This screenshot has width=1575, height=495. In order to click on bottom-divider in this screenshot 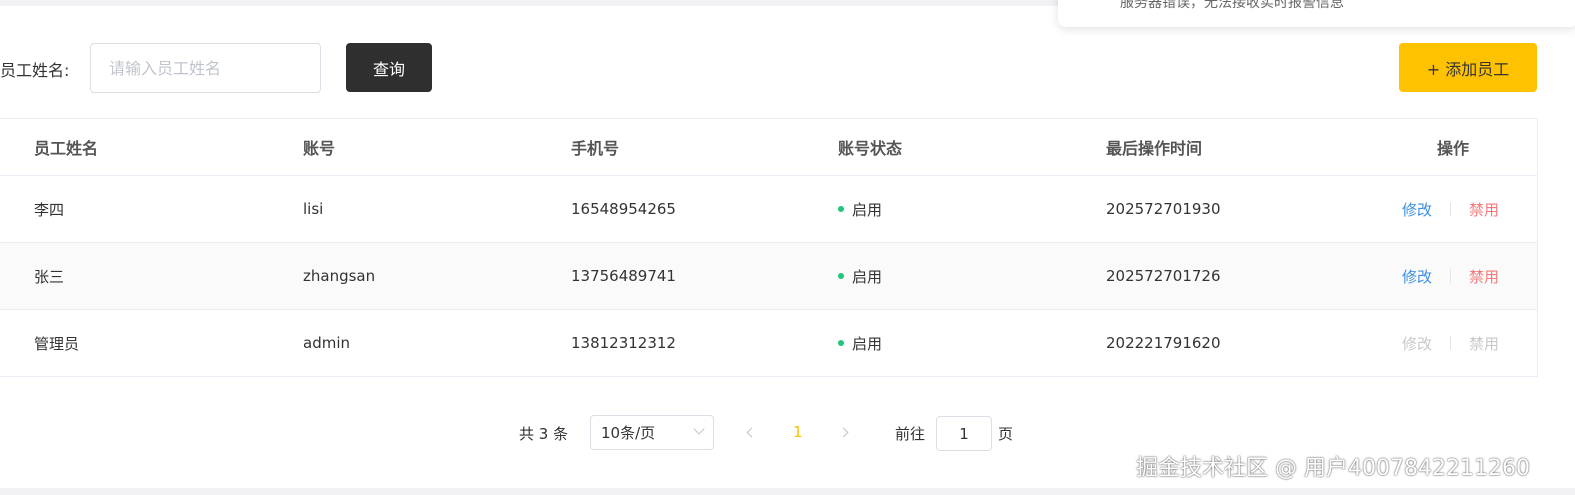, I will do `click(787, 491)`.